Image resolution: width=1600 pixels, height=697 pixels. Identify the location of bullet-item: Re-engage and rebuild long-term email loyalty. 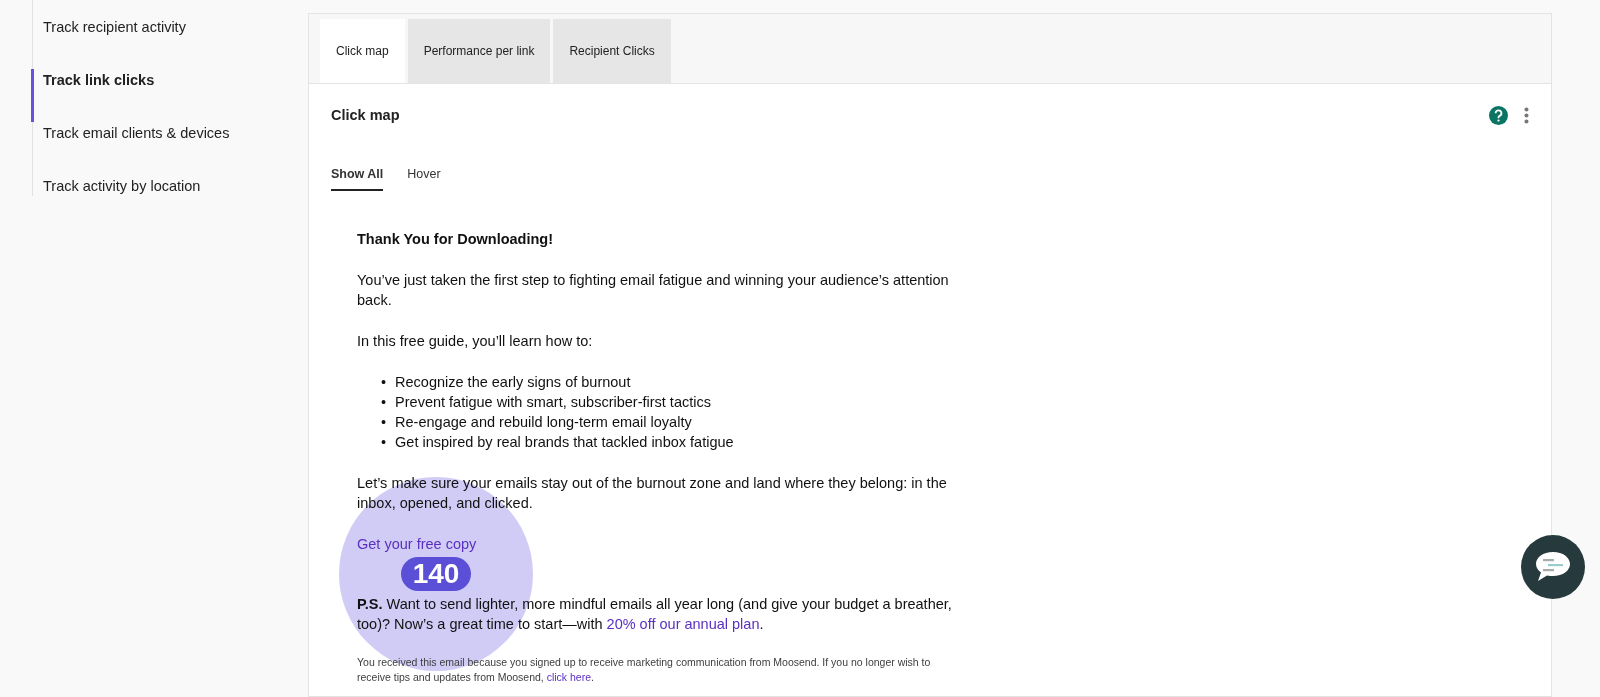
(543, 422).